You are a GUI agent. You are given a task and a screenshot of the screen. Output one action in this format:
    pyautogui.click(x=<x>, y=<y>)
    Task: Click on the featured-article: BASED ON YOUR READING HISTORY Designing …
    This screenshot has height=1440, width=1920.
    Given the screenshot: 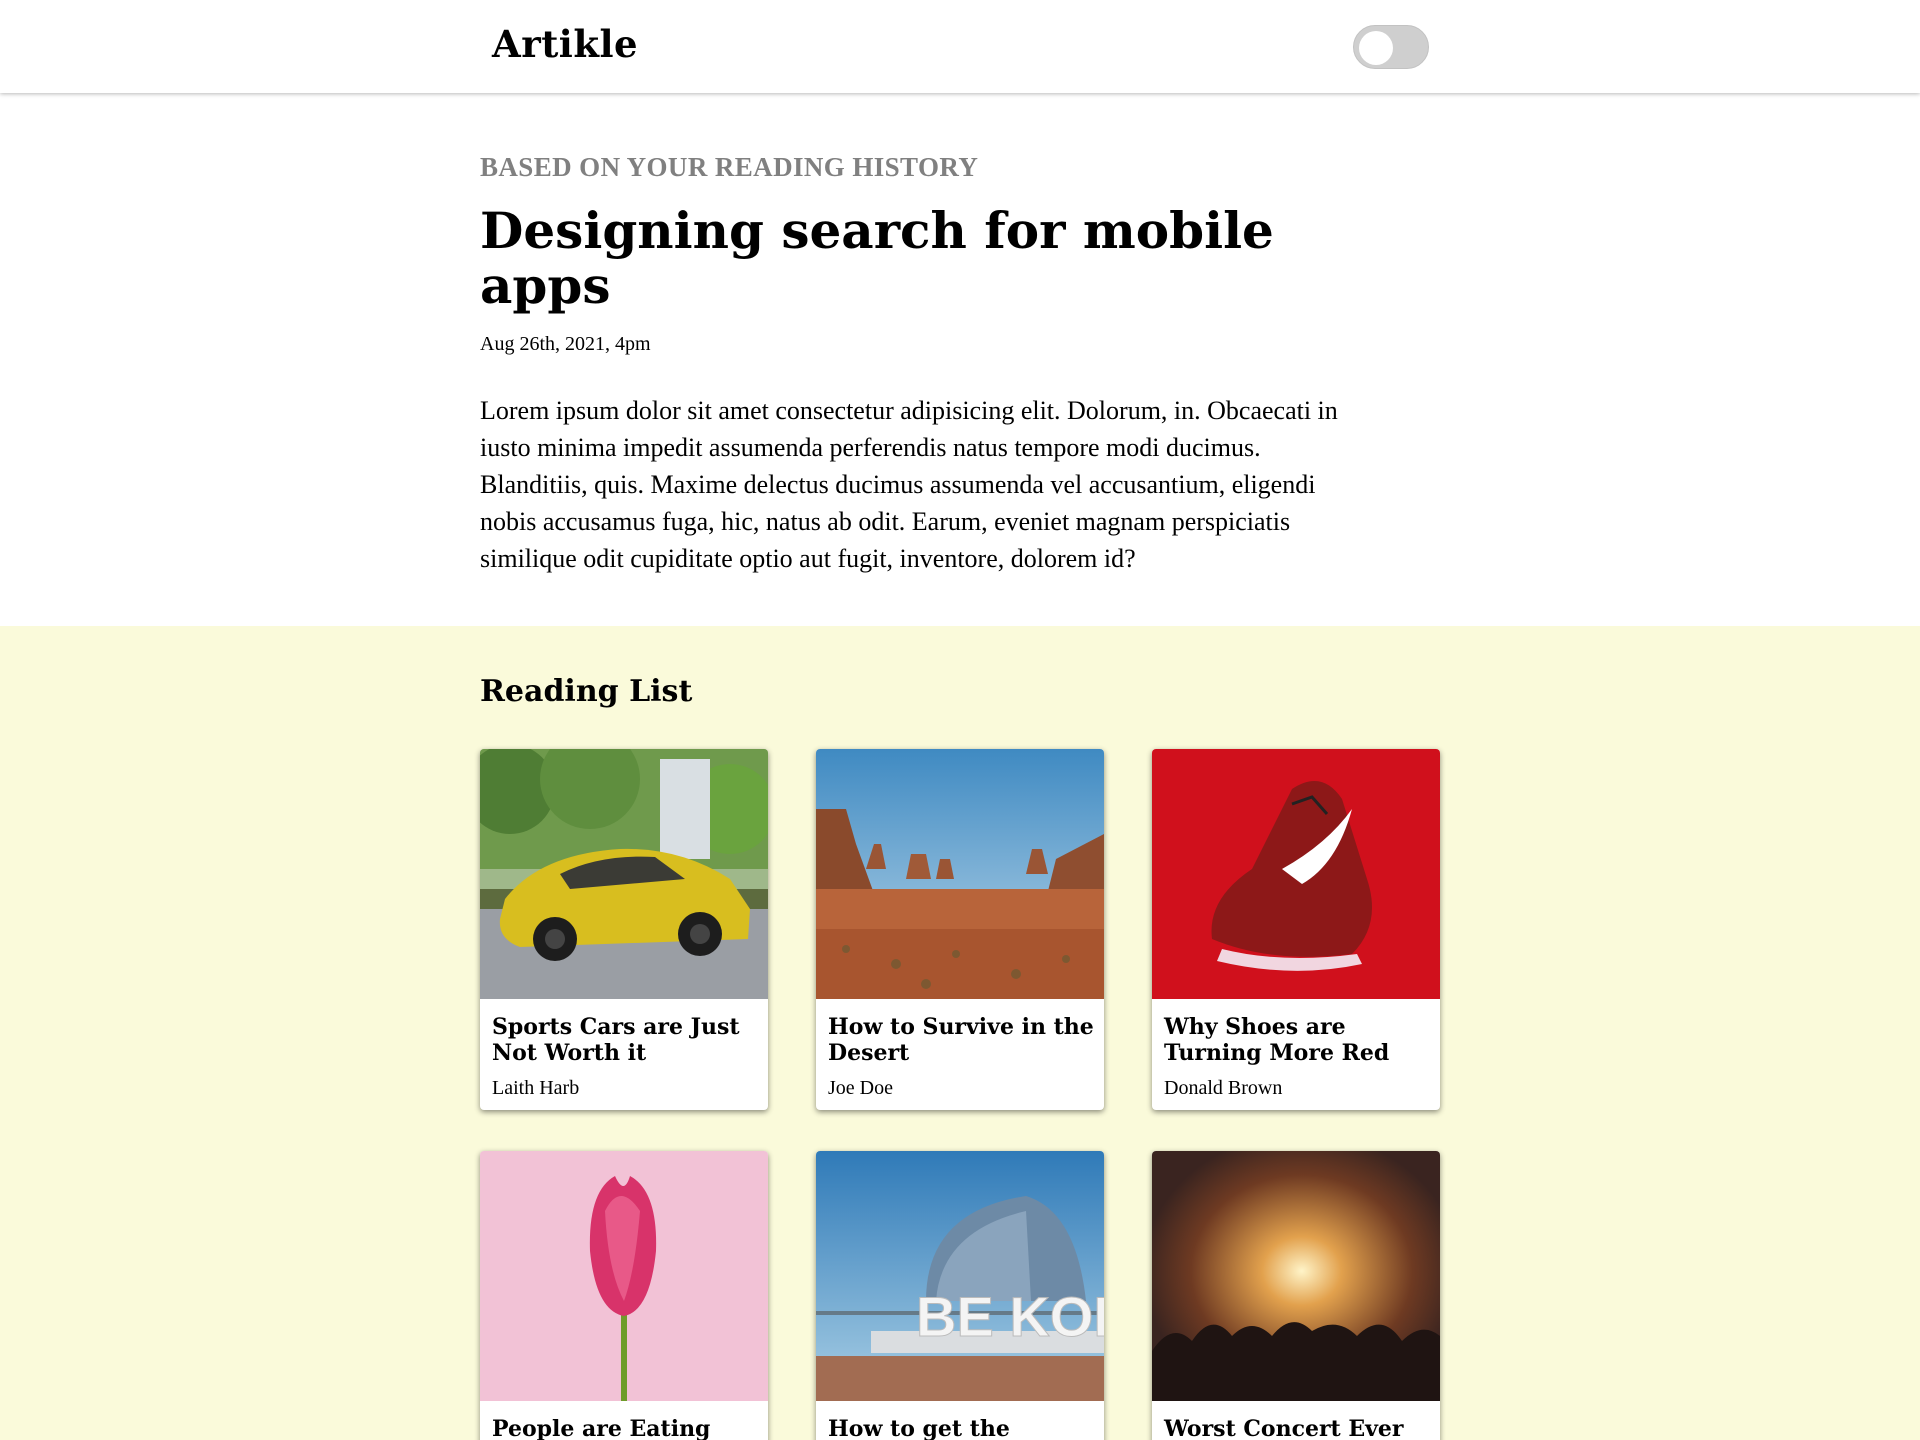 What is the action you would take?
    pyautogui.click(x=930, y=364)
    